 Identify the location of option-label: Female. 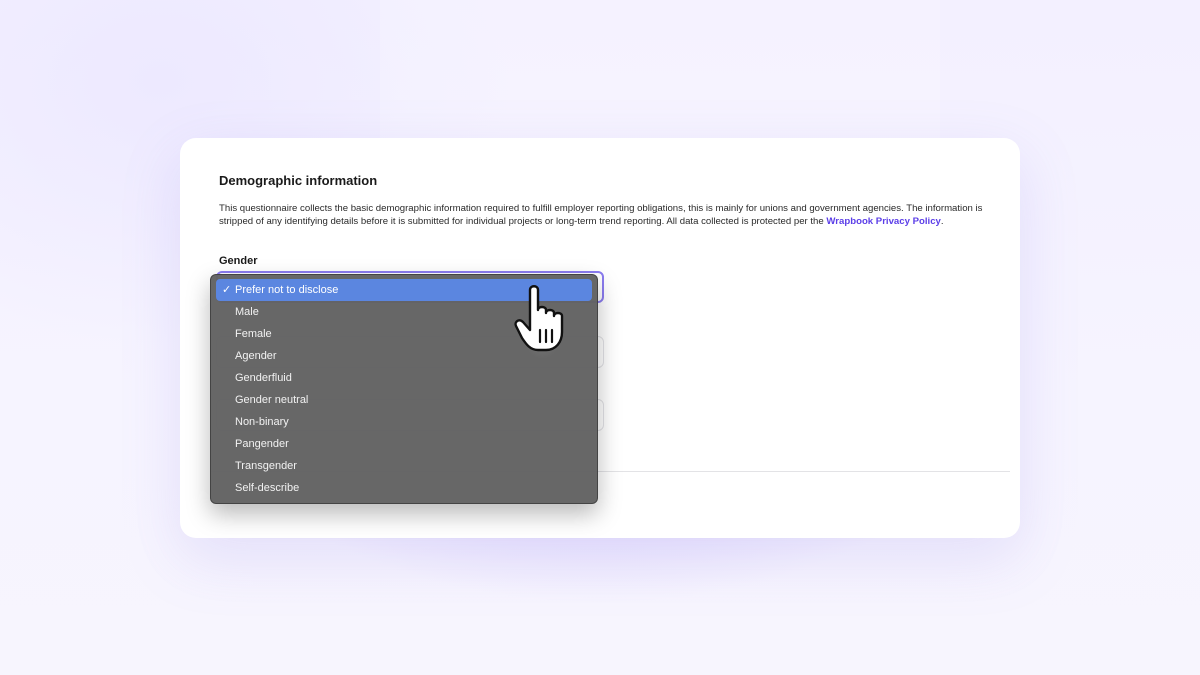
(253, 334).